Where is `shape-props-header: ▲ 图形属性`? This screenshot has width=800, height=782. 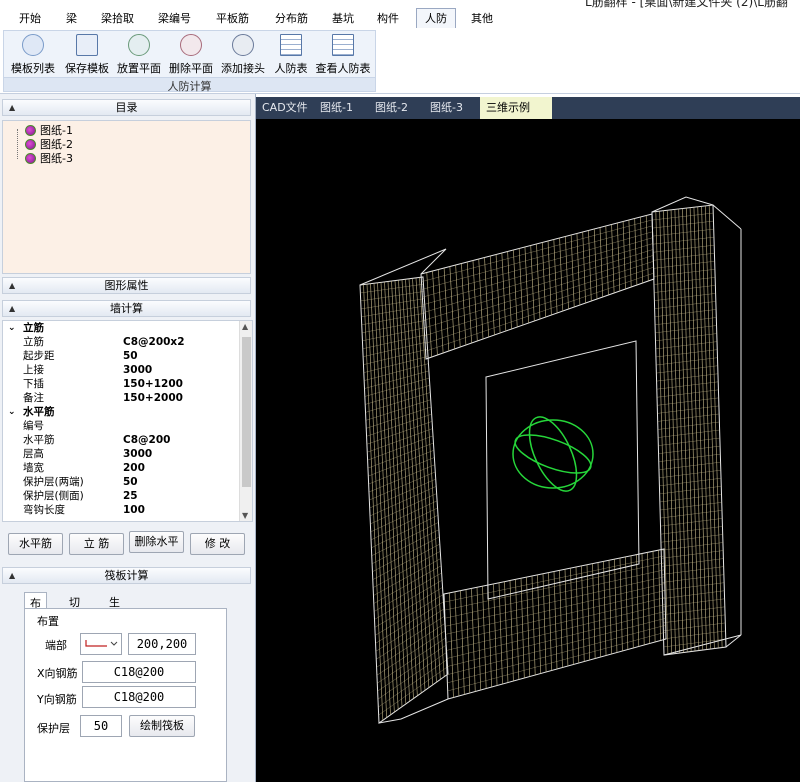 shape-props-header: ▲ 图形属性 is located at coordinates (126, 285).